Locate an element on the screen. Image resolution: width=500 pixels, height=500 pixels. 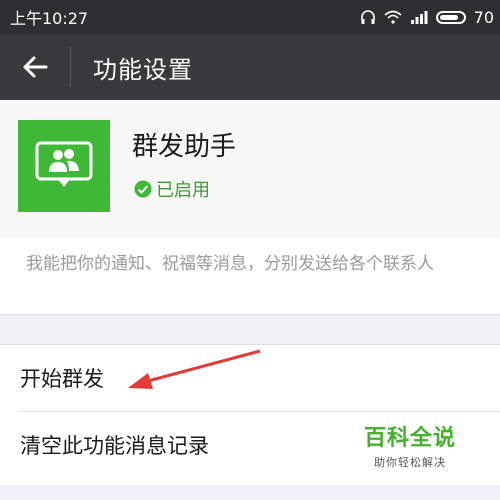
feature-name: 群发助手 is located at coordinates (184, 147).